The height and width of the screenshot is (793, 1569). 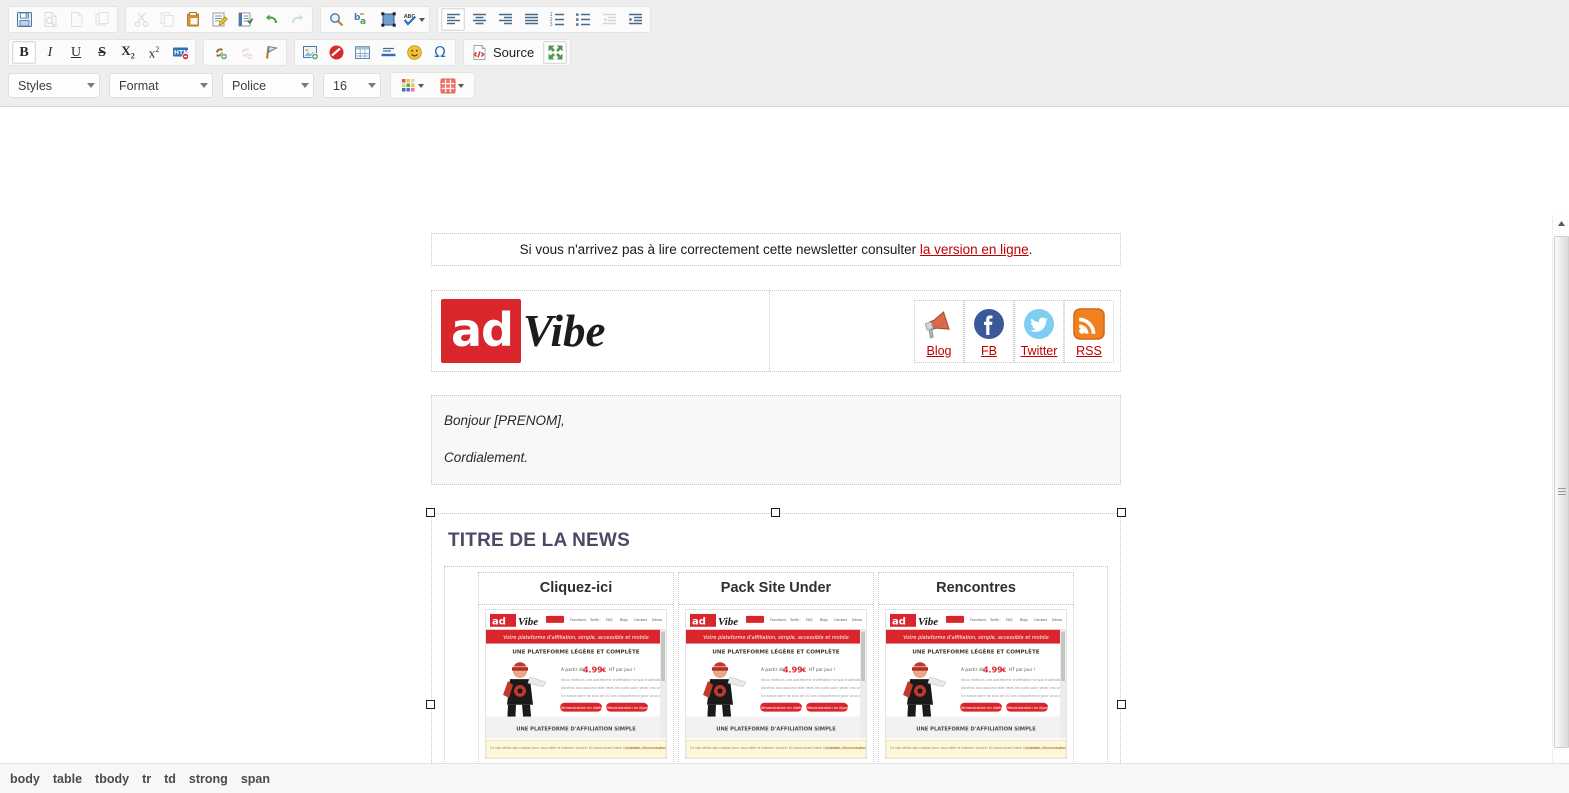 I want to click on greeting-block: Bonjour [PRENOM], Cordialement., so click(x=776, y=440).